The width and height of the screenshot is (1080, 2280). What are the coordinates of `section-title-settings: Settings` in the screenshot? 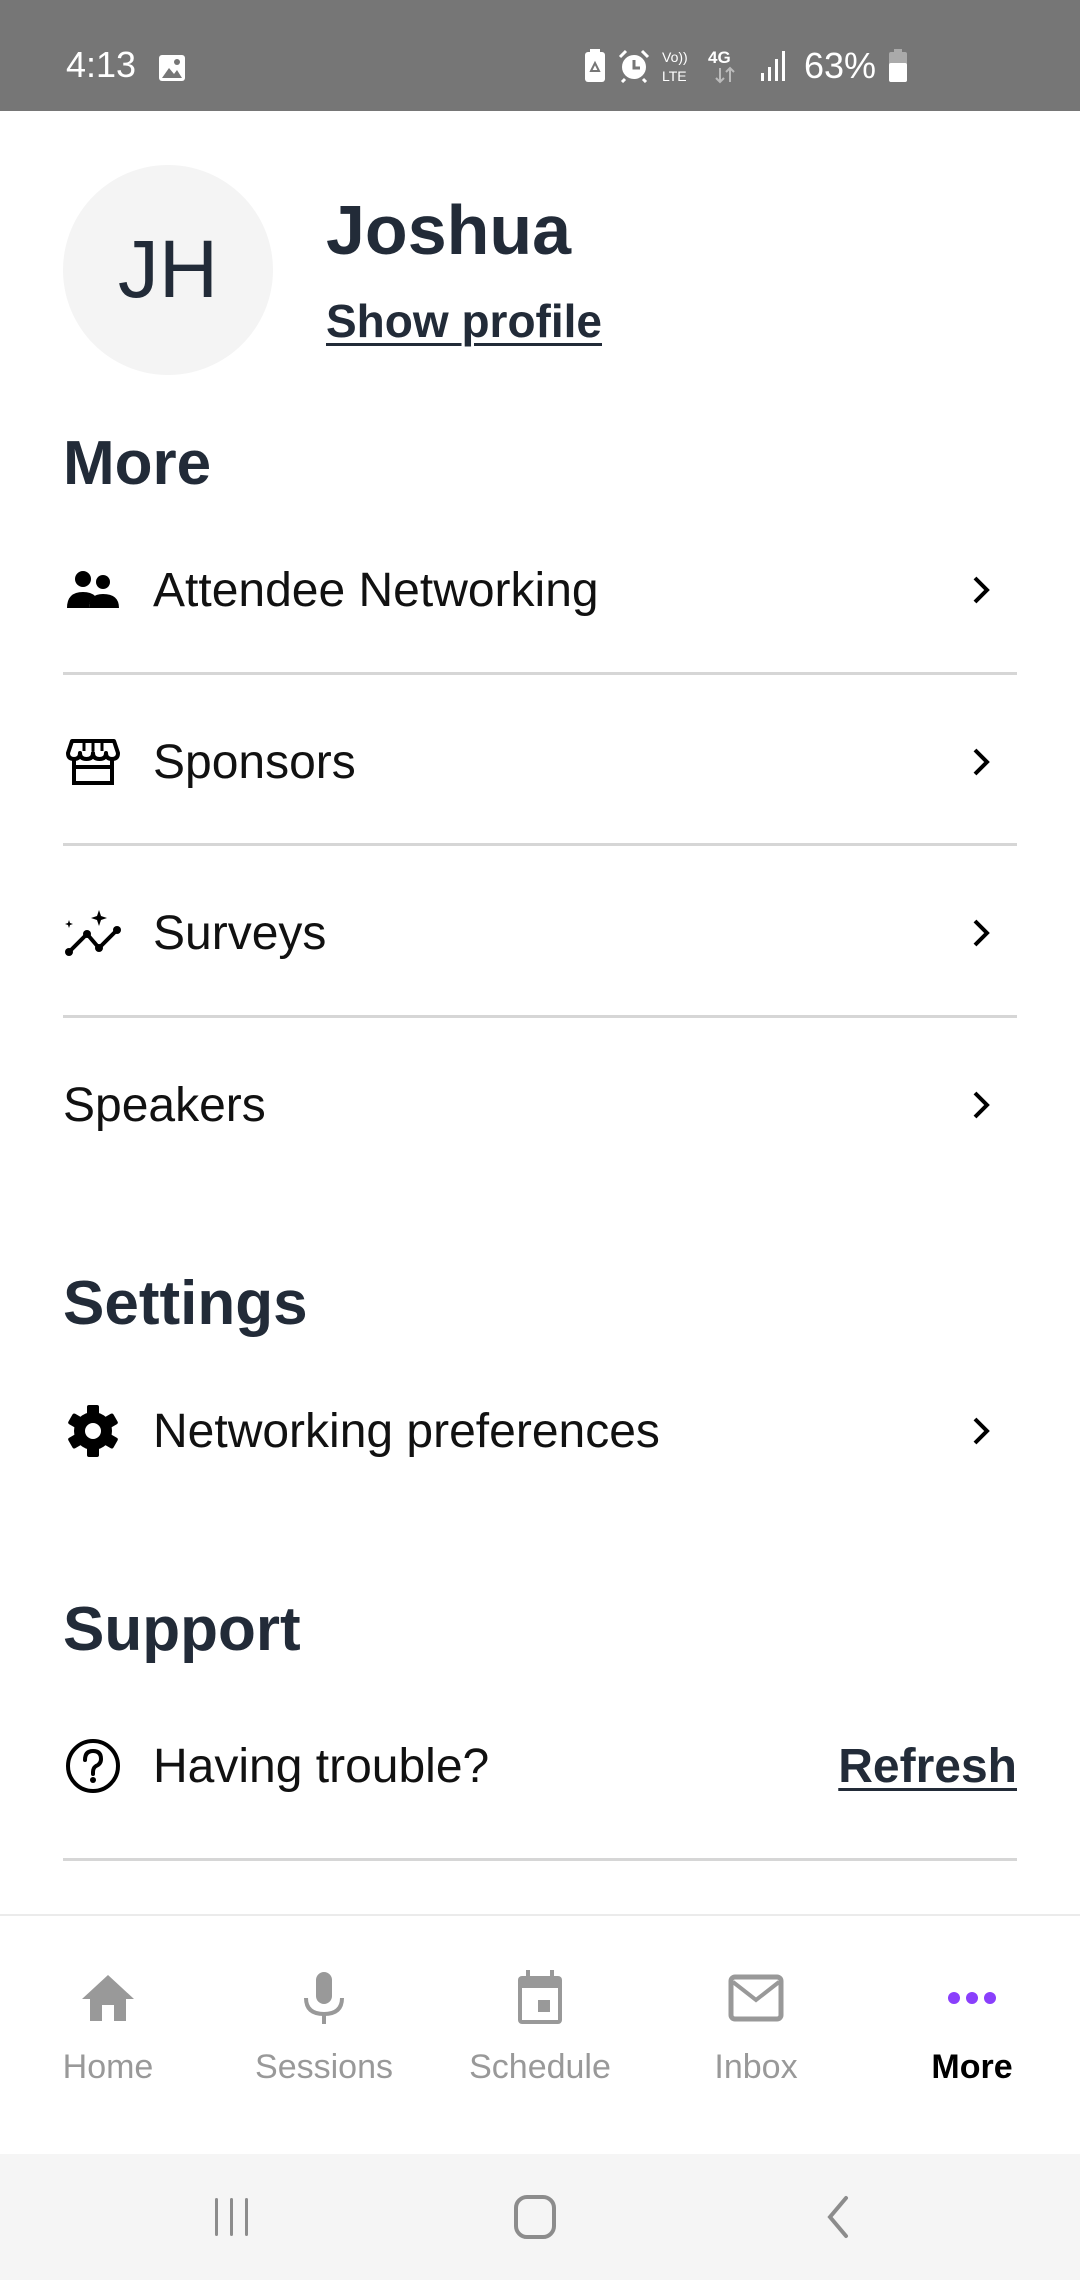 It's located at (185, 1303).